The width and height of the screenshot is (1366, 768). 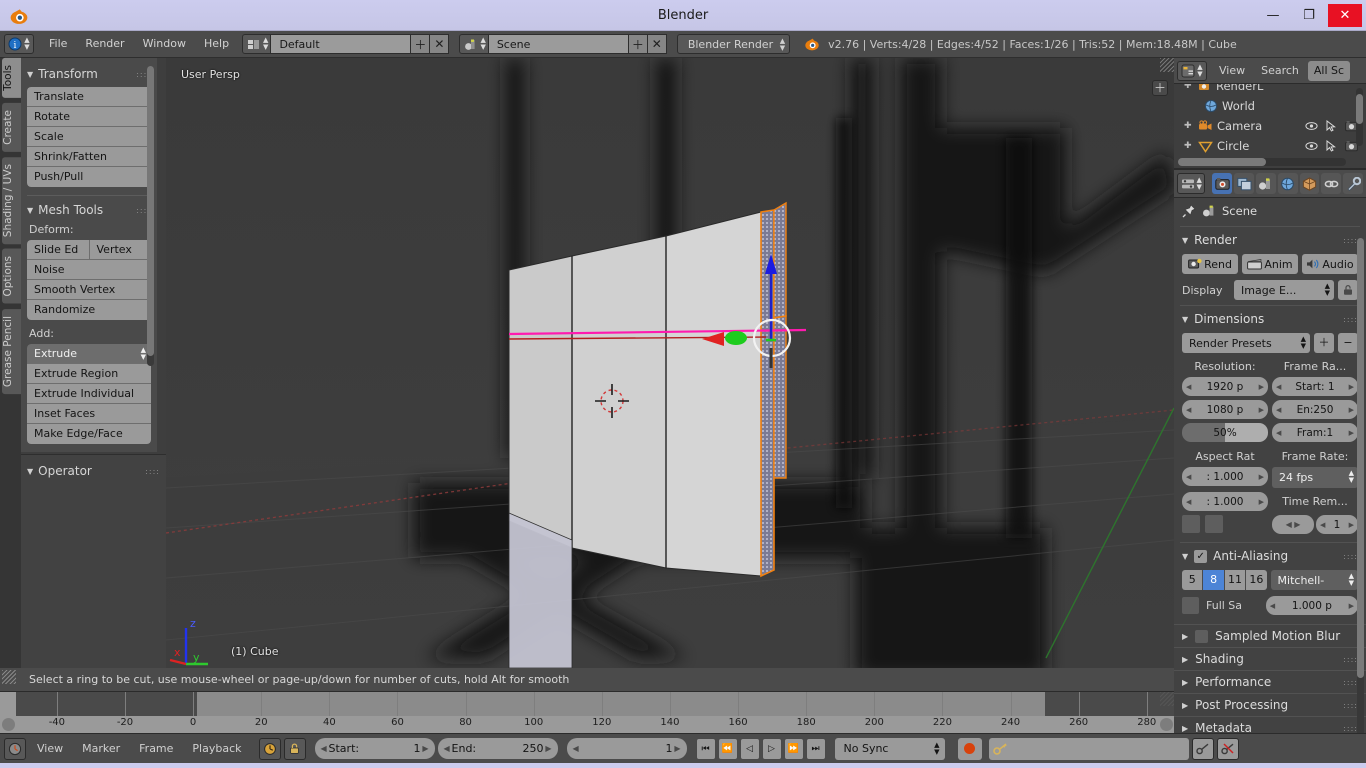 What do you see at coordinates (1314, 580) in the screenshot?
I see `antialiasing-filter-dropdown: Mitchell- ▲ ▼` at bounding box center [1314, 580].